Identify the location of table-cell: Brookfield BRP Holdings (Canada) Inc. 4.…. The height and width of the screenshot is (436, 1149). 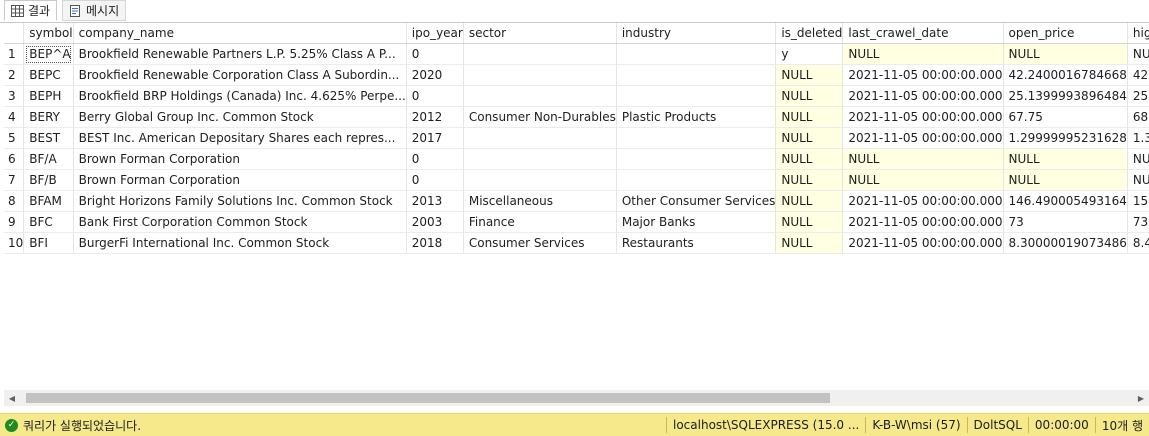
(240, 96).